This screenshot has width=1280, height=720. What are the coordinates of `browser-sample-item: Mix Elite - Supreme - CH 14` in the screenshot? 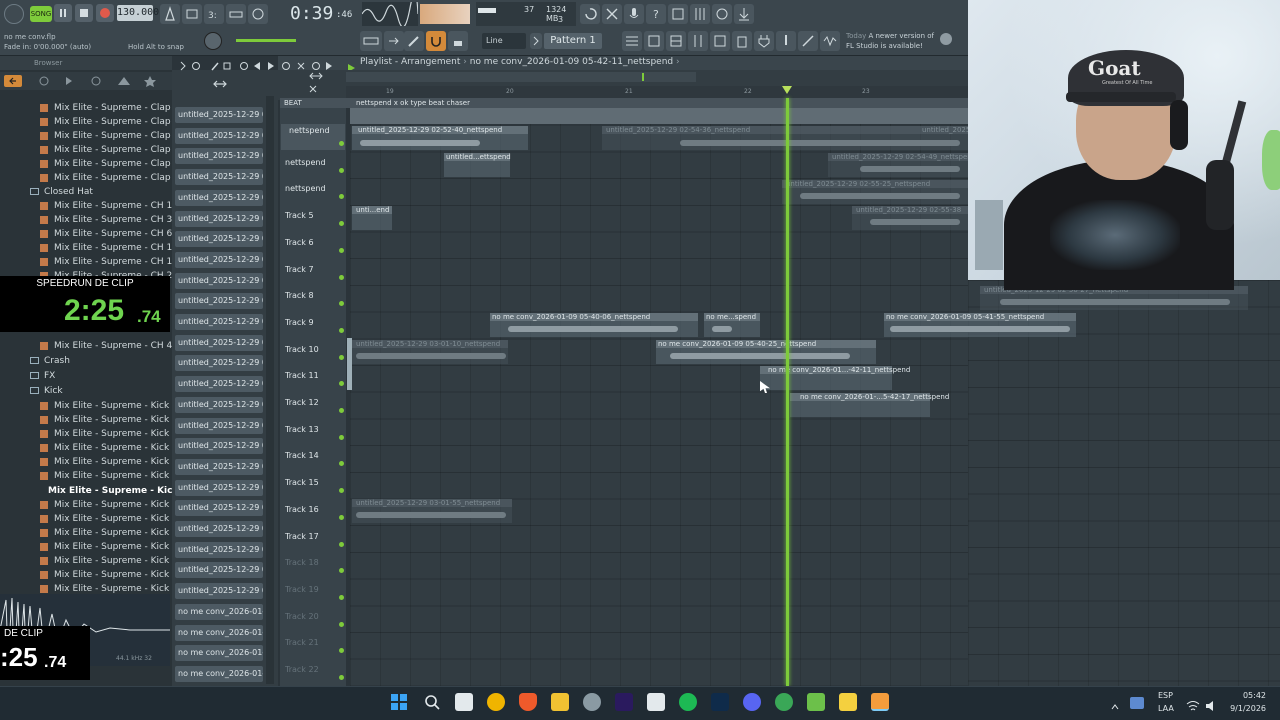 It's located at (109, 248).